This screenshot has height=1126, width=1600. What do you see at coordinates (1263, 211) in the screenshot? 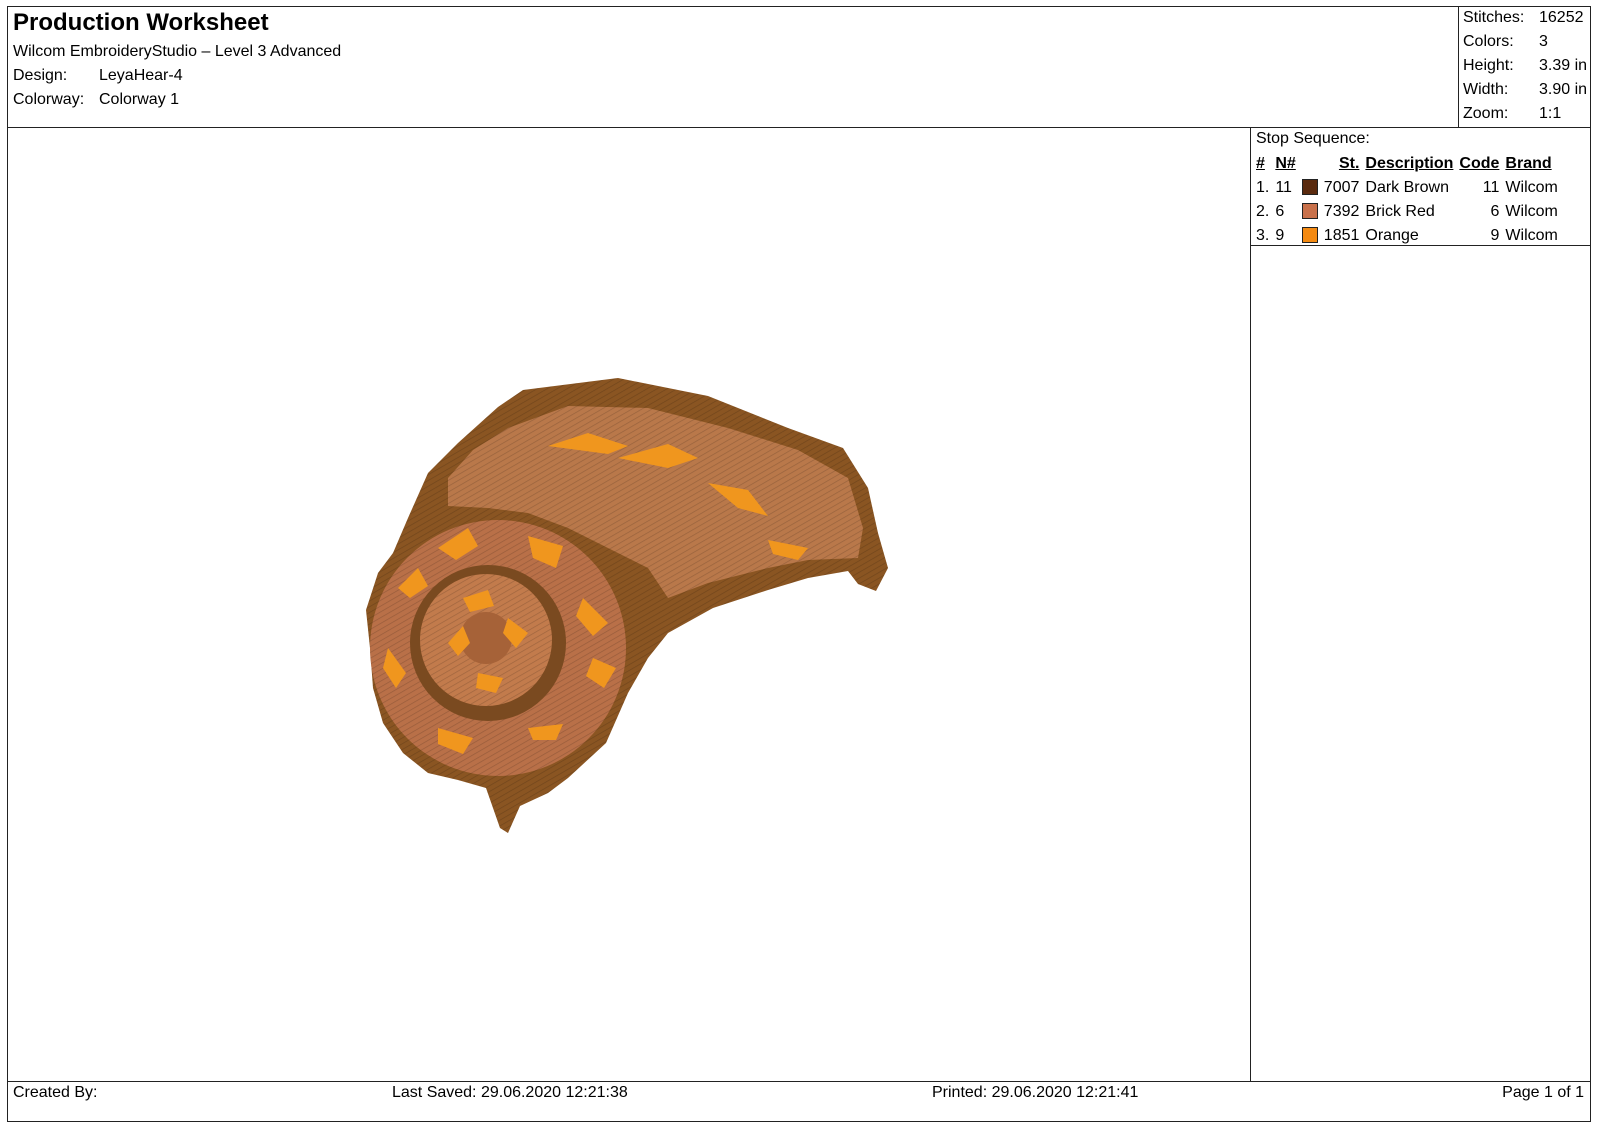
I see `row-number: 2.` at bounding box center [1263, 211].